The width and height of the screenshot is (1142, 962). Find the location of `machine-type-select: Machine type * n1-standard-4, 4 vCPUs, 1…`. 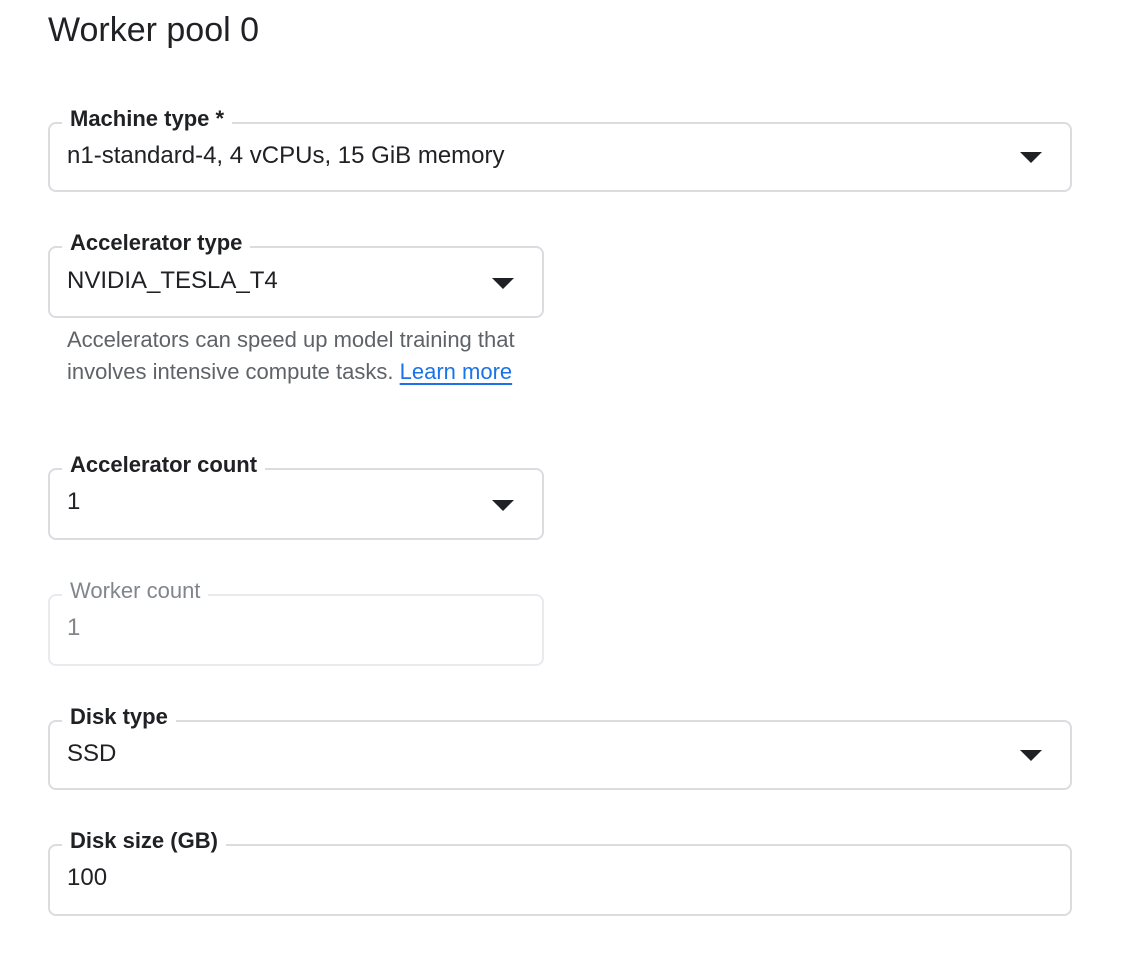

machine-type-select: Machine type * n1-standard-4, 4 vCPUs, 1… is located at coordinates (560, 148).